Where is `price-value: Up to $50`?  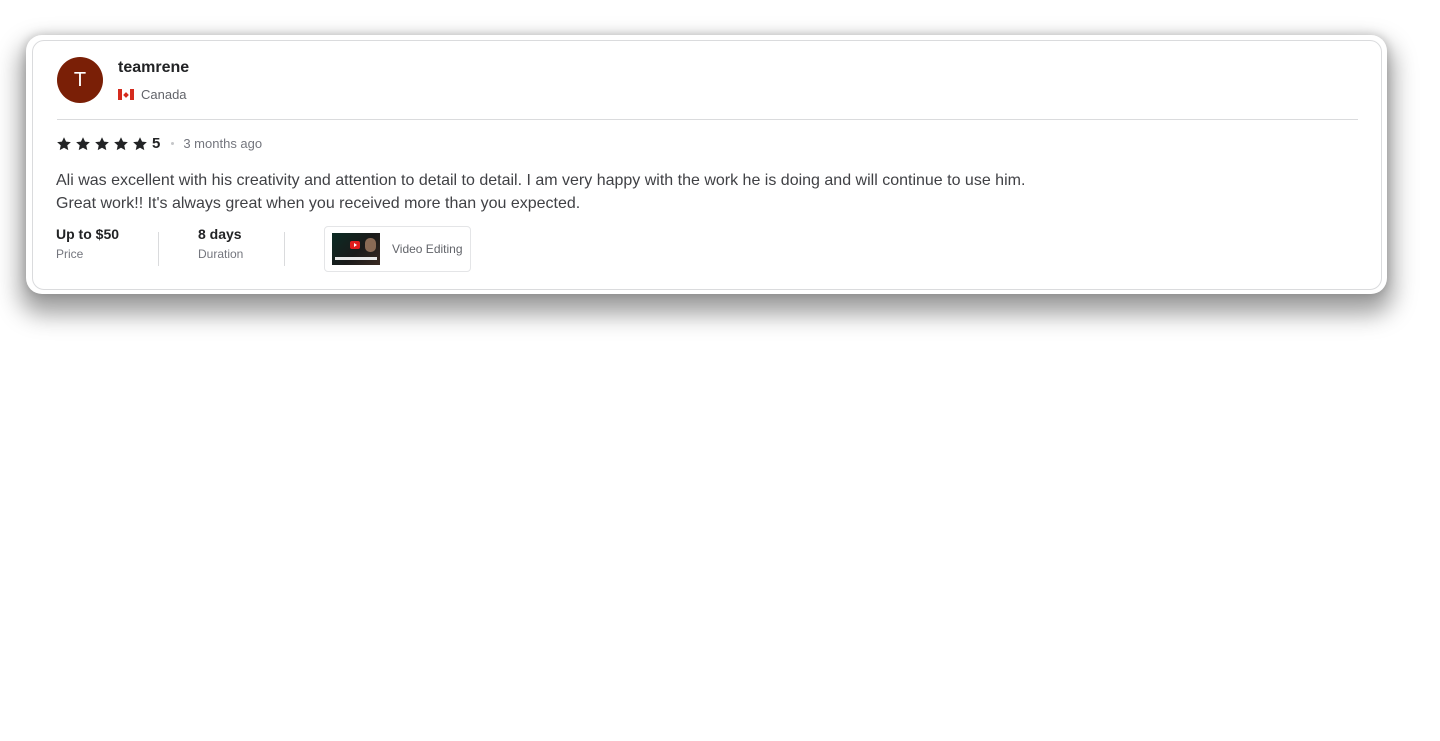 price-value: Up to $50 is located at coordinates (88, 234).